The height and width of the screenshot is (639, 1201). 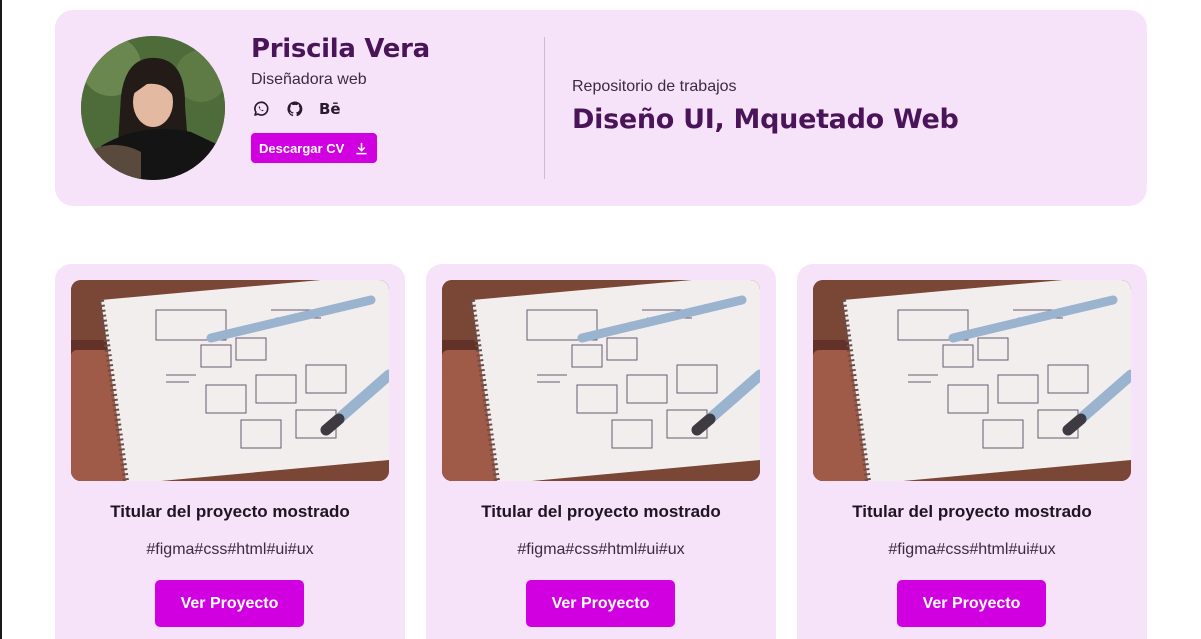 What do you see at coordinates (302, 148) in the screenshot?
I see `download-cv-label: Descargar CV` at bounding box center [302, 148].